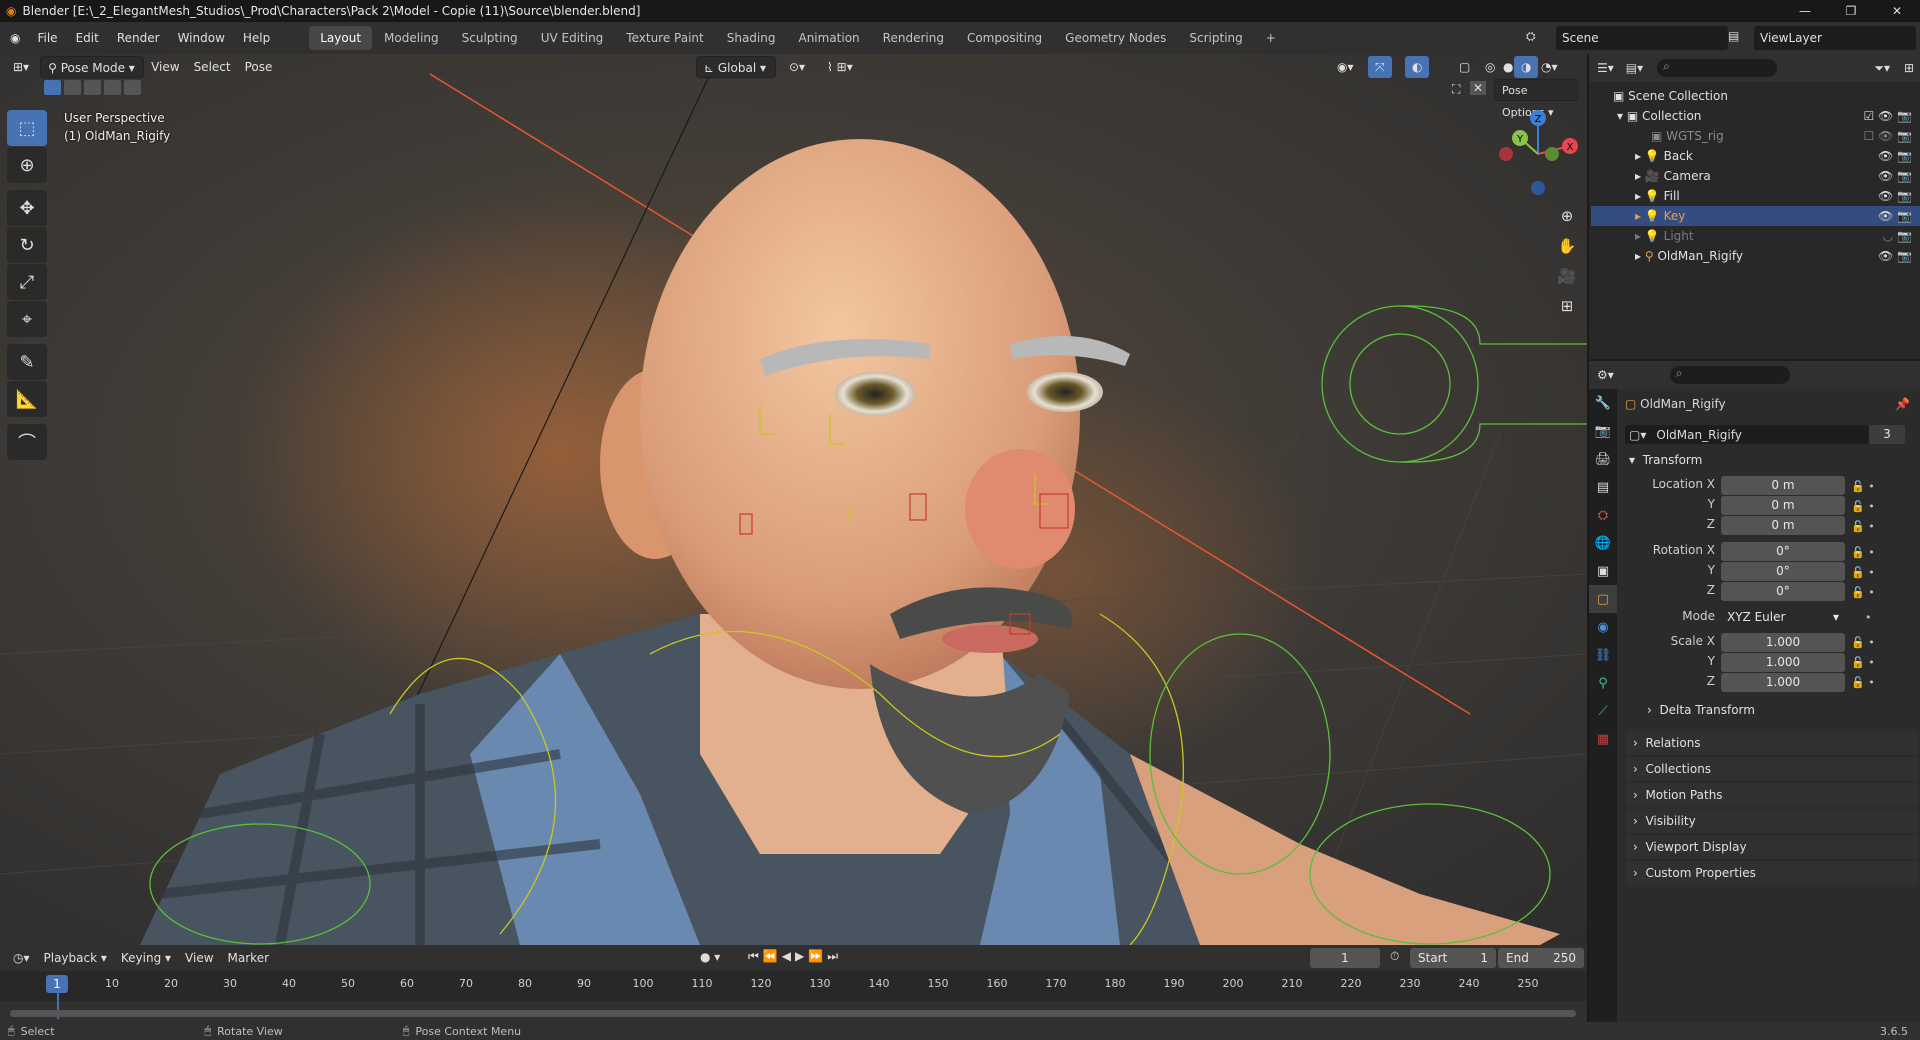 This screenshot has height=1040, width=1920. Describe the element at coordinates (1772, 873) in the screenshot. I see `custom-properties-panel: › Custom Properties` at that location.